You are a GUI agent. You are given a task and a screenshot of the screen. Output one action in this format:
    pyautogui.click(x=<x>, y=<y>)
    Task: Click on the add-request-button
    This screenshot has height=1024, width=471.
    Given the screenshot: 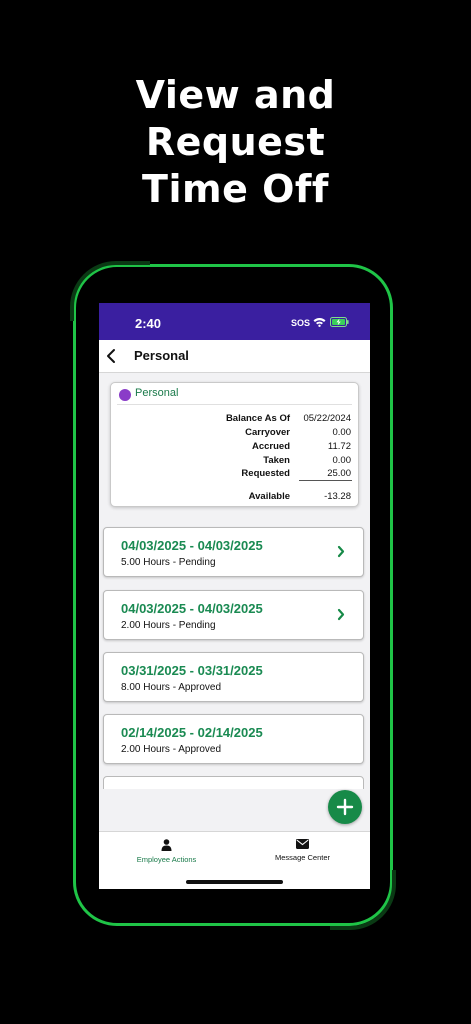 What is the action you would take?
    pyautogui.click(x=345, y=807)
    